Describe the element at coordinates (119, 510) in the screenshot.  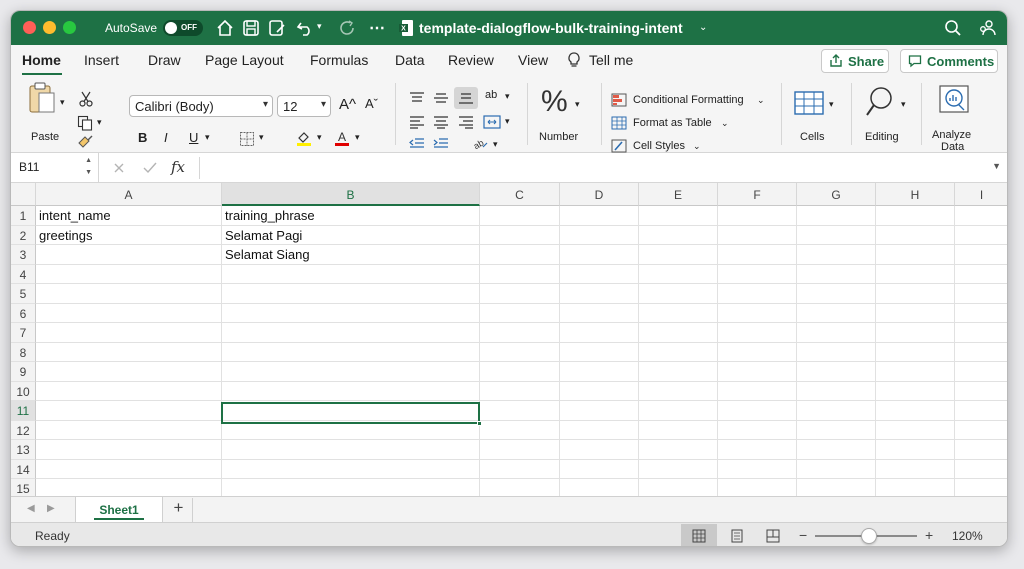
I see `sheet-tab-sheet1: Sheet1` at that location.